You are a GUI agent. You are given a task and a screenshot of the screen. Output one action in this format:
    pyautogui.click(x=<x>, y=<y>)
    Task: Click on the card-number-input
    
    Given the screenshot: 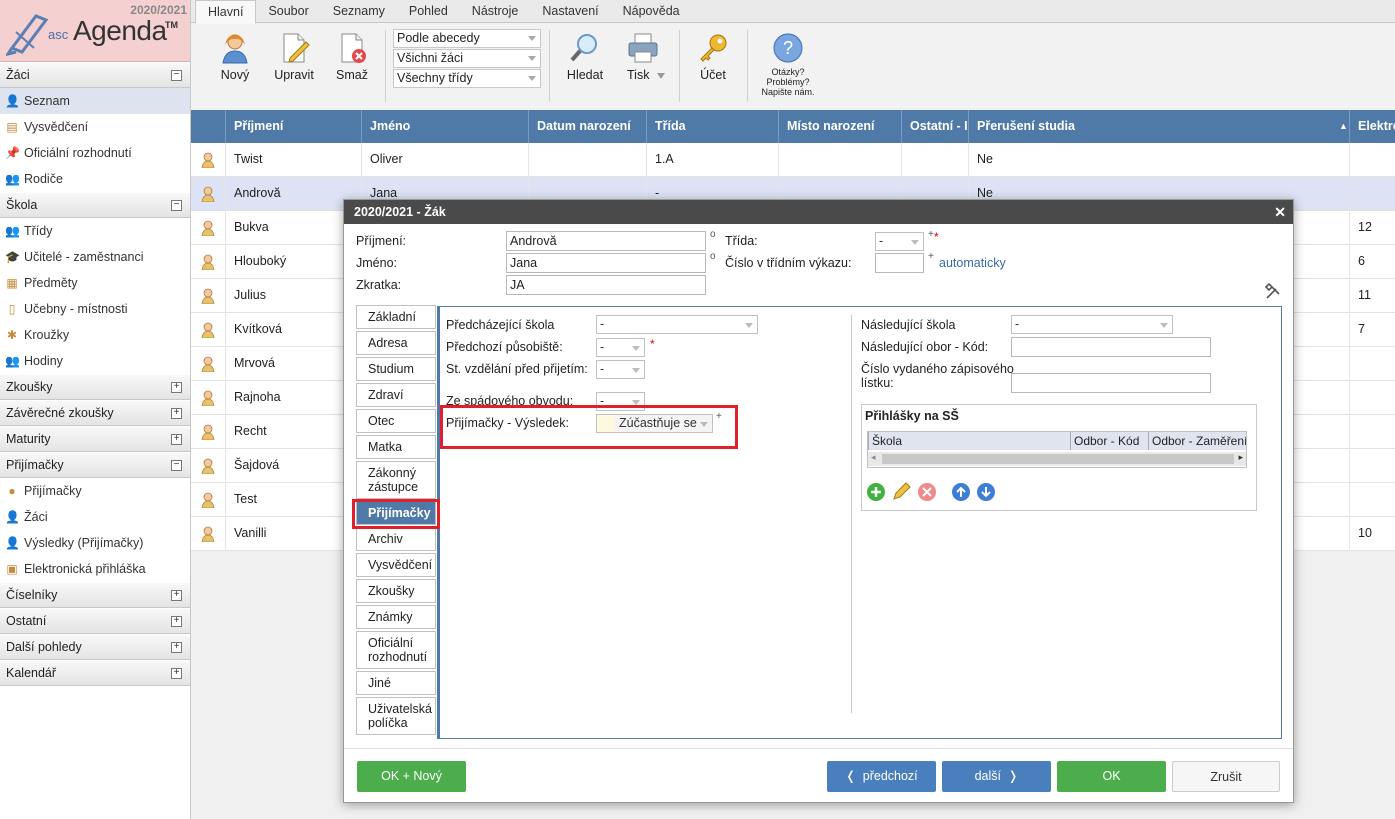 What is the action you would take?
    pyautogui.click(x=1111, y=383)
    